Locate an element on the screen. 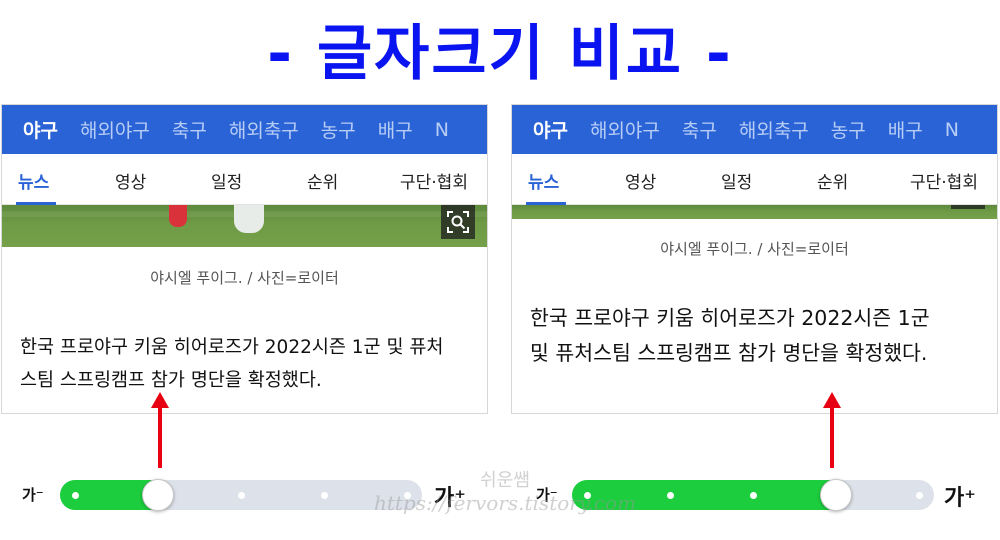 This screenshot has height=540, width=1000. font-increase-label: 가⁺ is located at coordinates (960, 496).